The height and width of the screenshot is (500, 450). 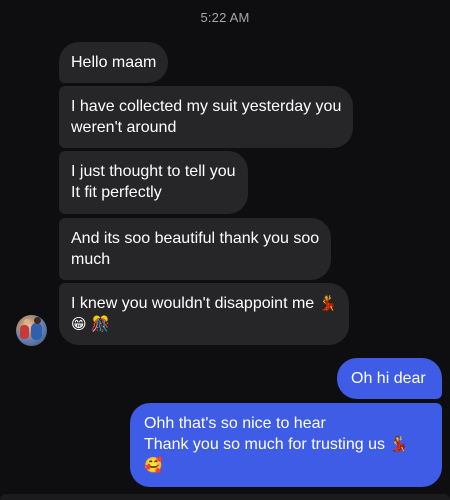 I want to click on incoming-message-4: And its soo beautiful thank you soo much, so click(x=195, y=249).